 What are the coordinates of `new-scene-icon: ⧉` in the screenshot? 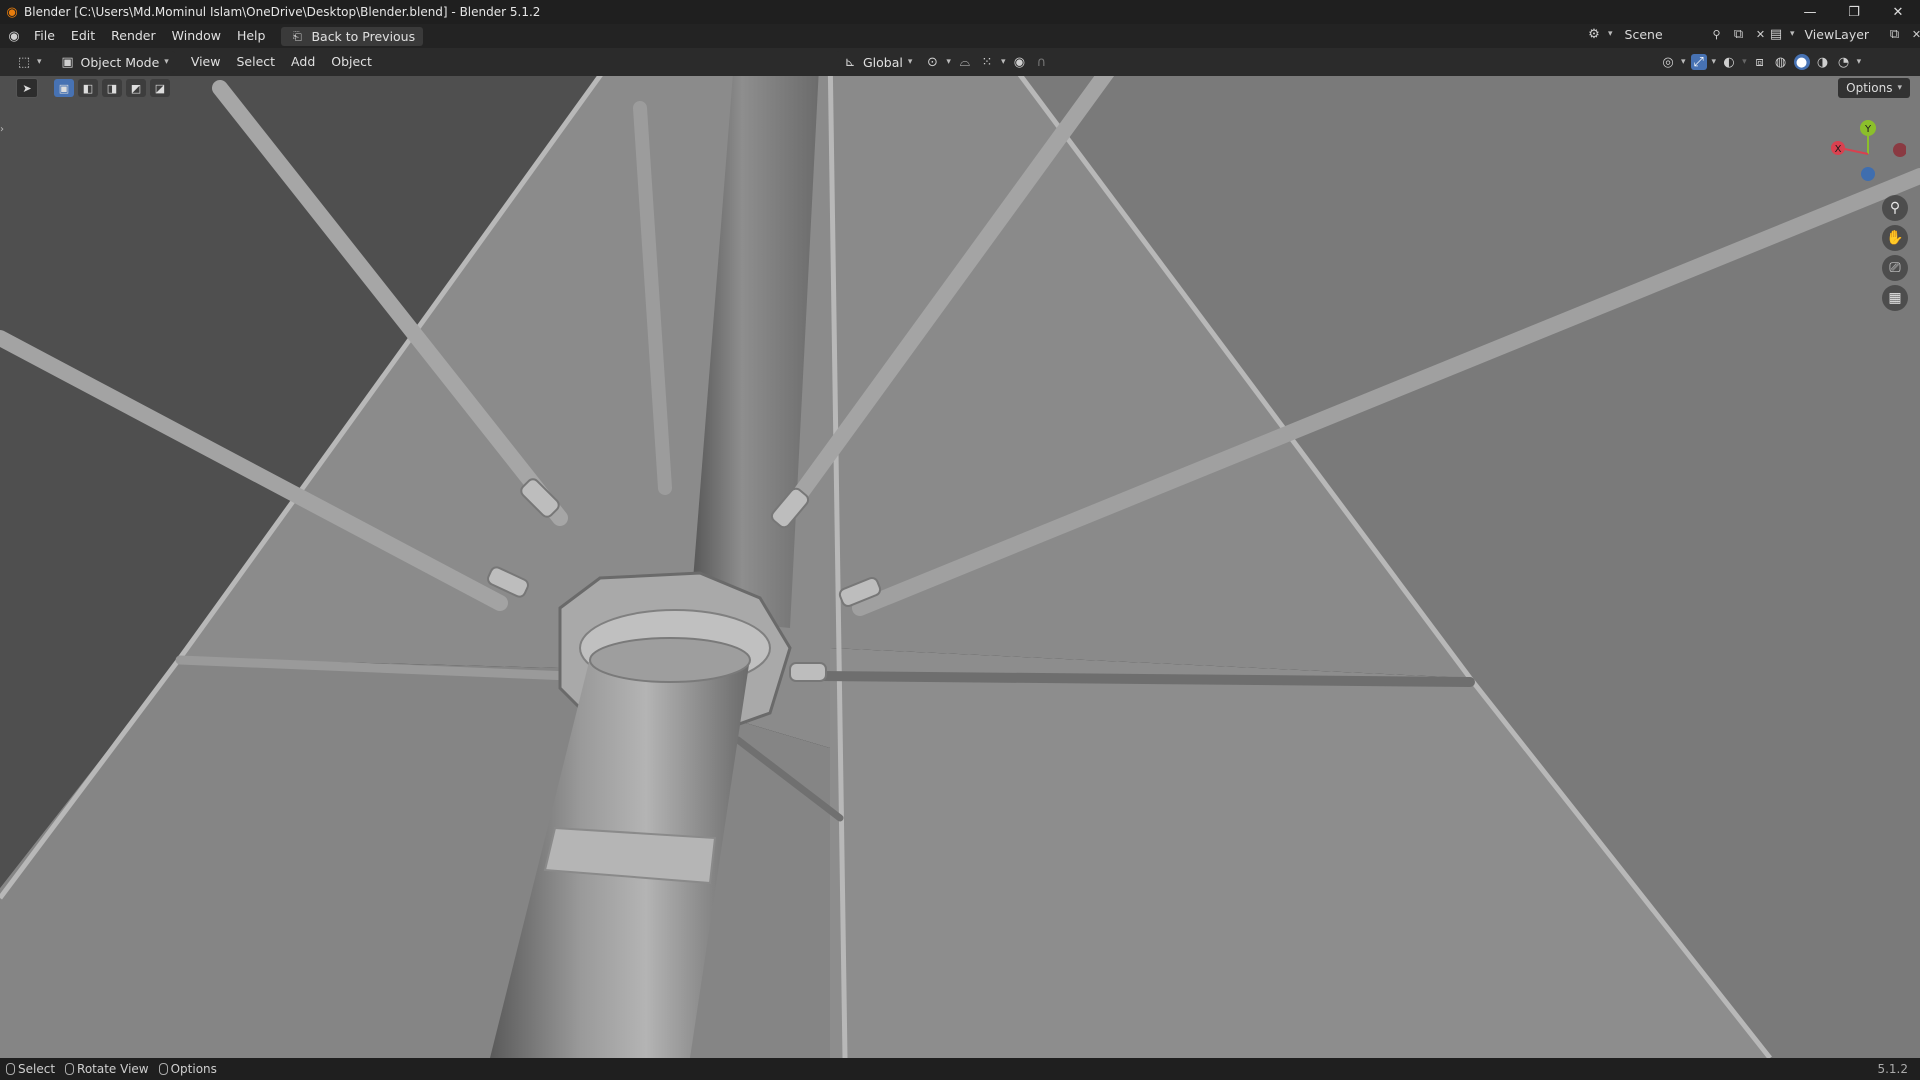 It's located at (1739, 34).